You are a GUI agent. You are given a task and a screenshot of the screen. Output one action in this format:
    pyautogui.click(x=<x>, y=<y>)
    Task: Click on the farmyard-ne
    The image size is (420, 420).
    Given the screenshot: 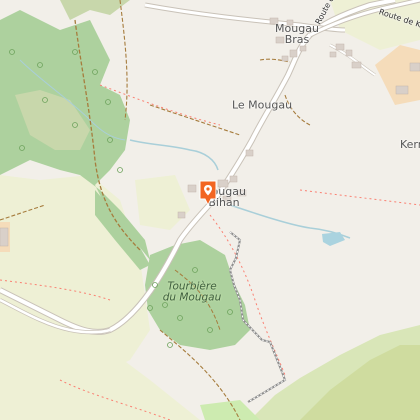 What is the action you would take?
    pyautogui.click(x=397, y=75)
    